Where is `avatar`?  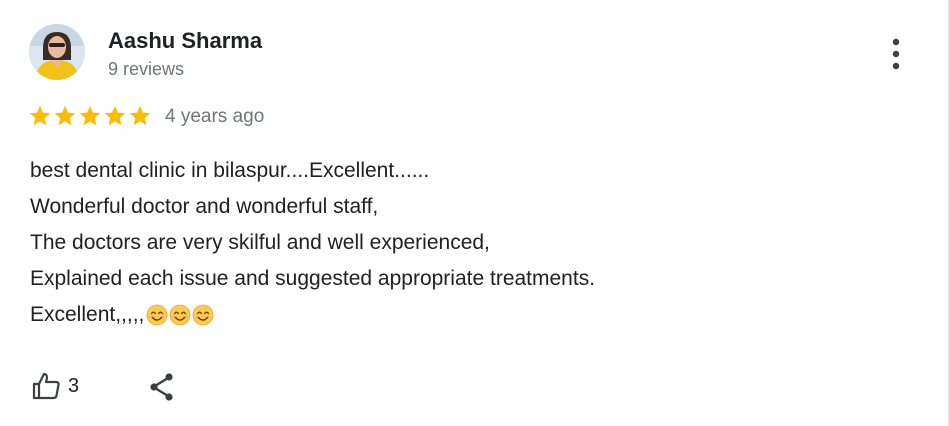 avatar is located at coordinates (57, 52).